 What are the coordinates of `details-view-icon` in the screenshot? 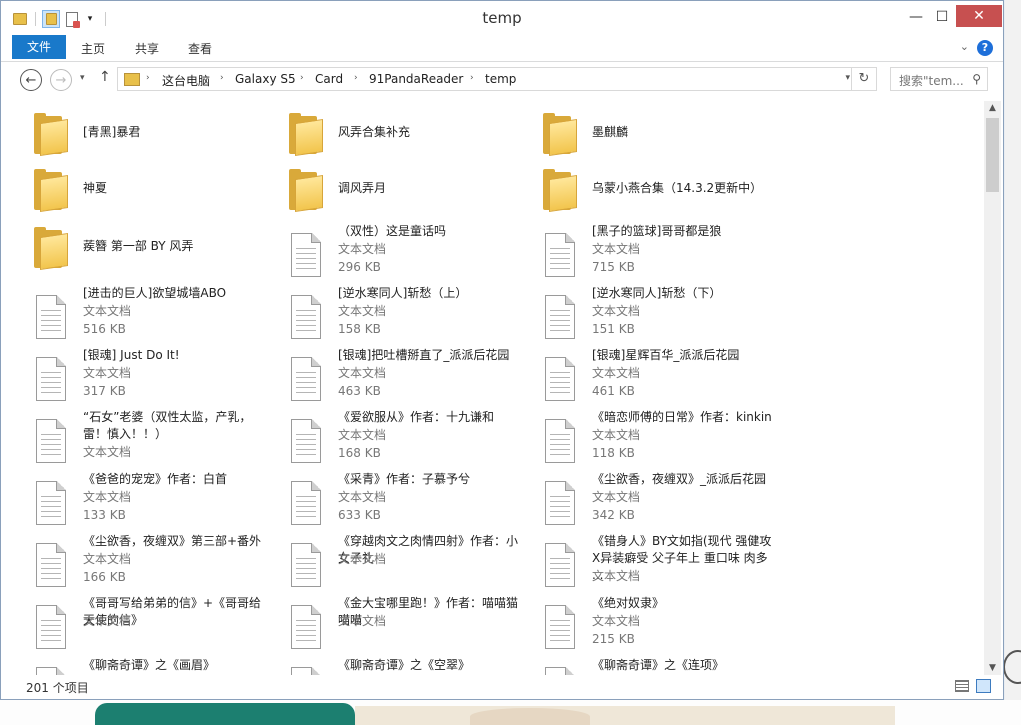 It's located at (962, 686).